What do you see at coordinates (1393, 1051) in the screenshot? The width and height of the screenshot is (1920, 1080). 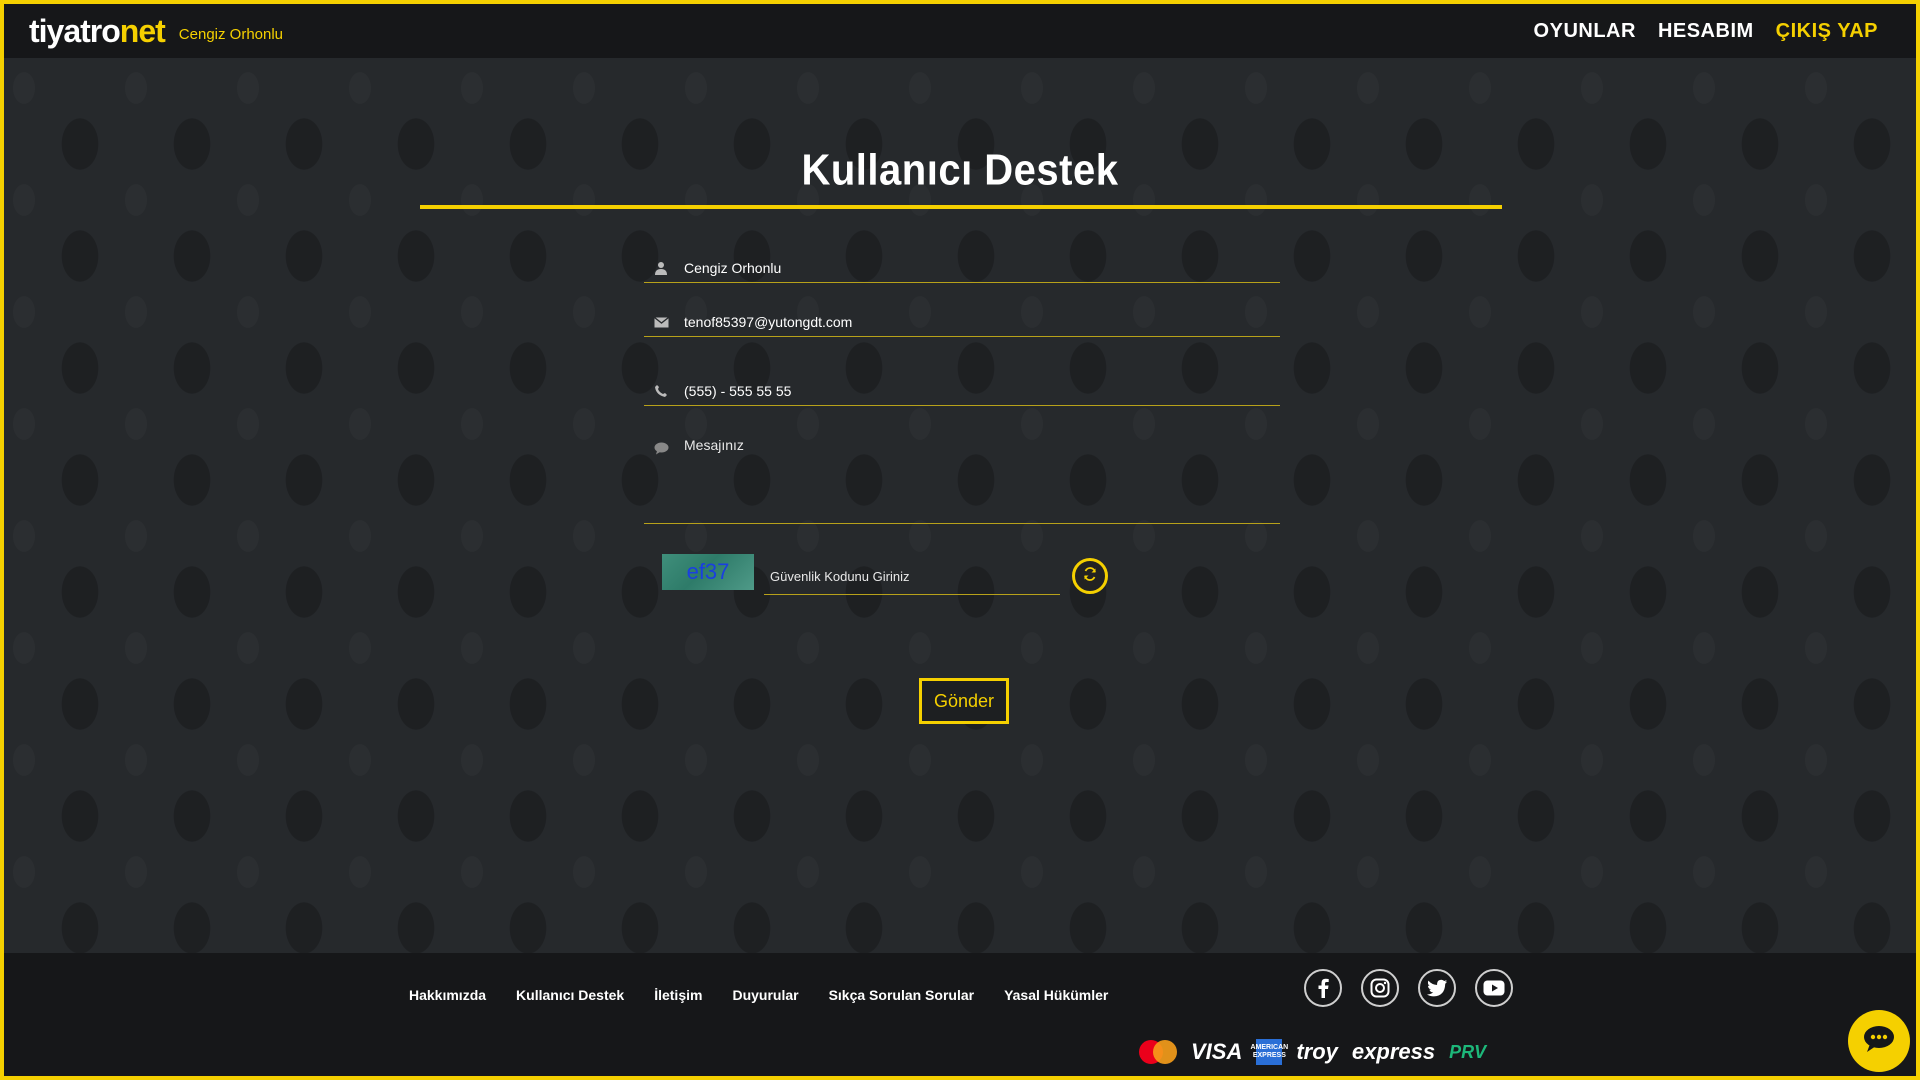 I see `express-logo: express` at bounding box center [1393, 1051].